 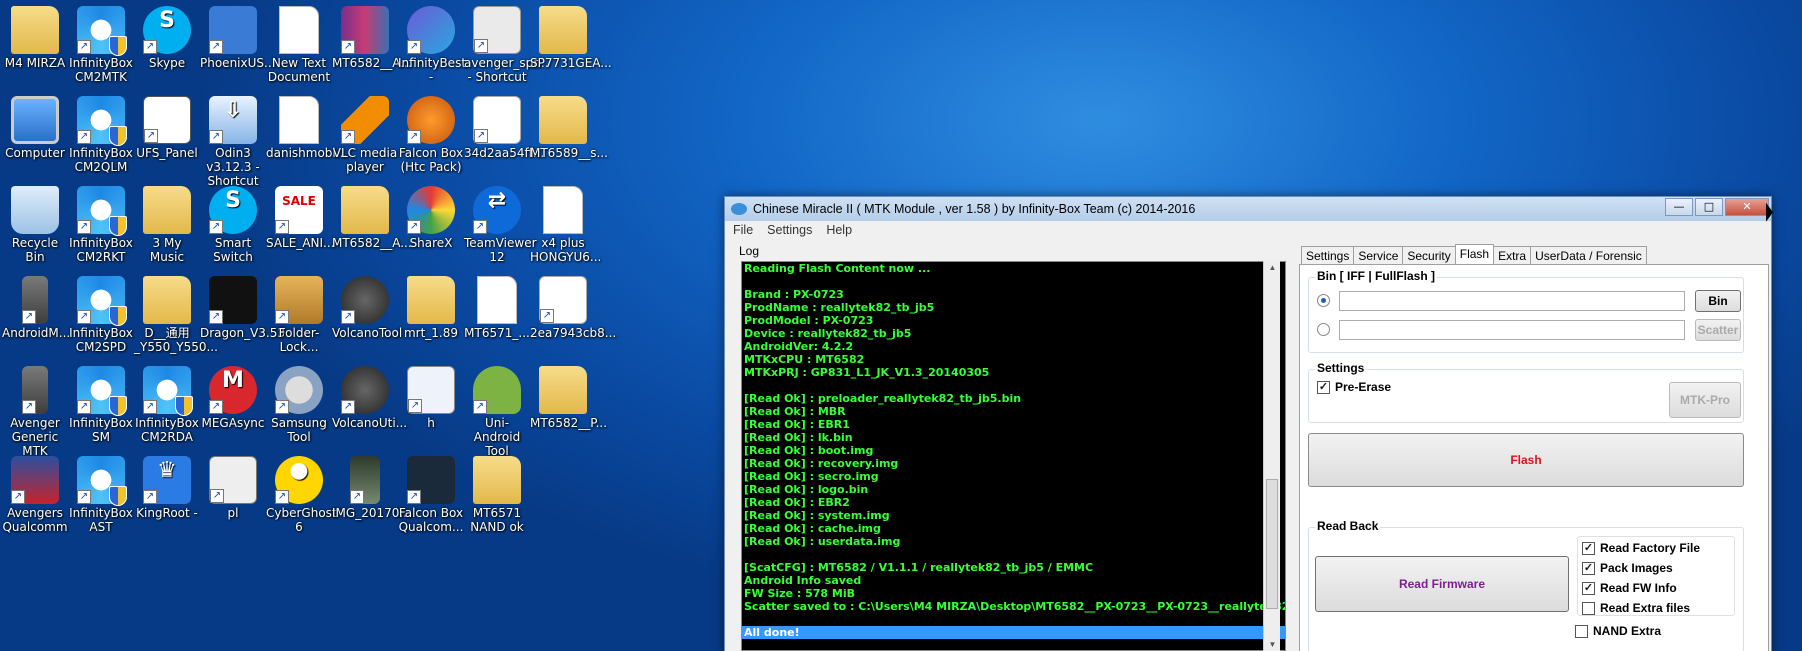 What do you see at coordinates (1328, 255) in the screenshot?
I see `tab-settings: Settings` at bounding box center [1328, 255].